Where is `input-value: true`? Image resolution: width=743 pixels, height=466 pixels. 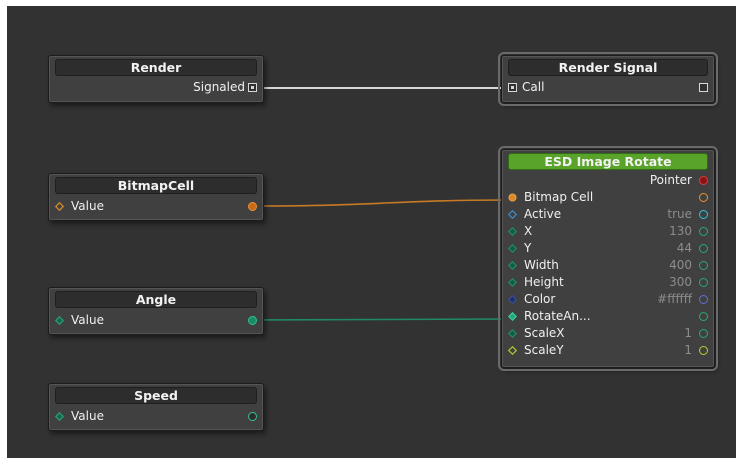
input-value: true is located at coordinates (679, 214).